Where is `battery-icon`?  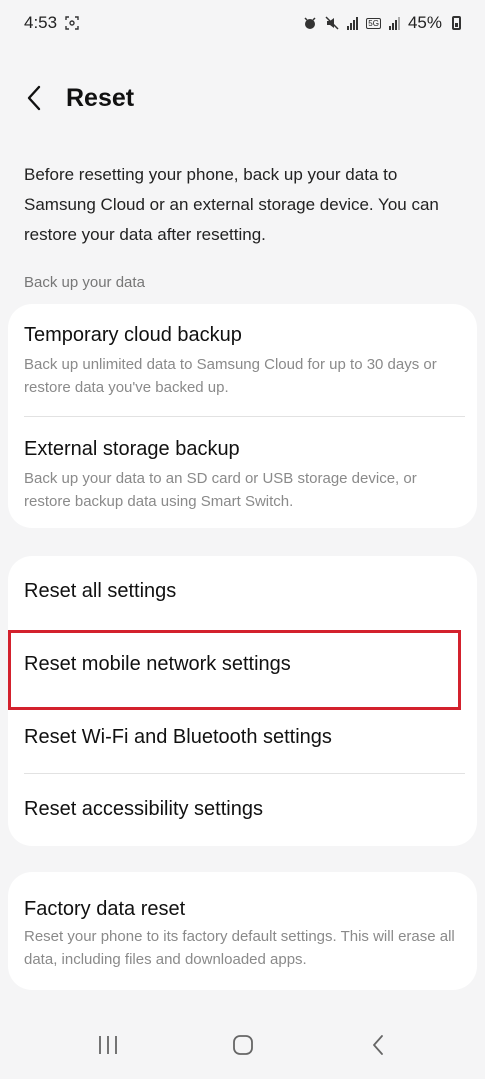
battery-icon is located at coordinates (456, 23).